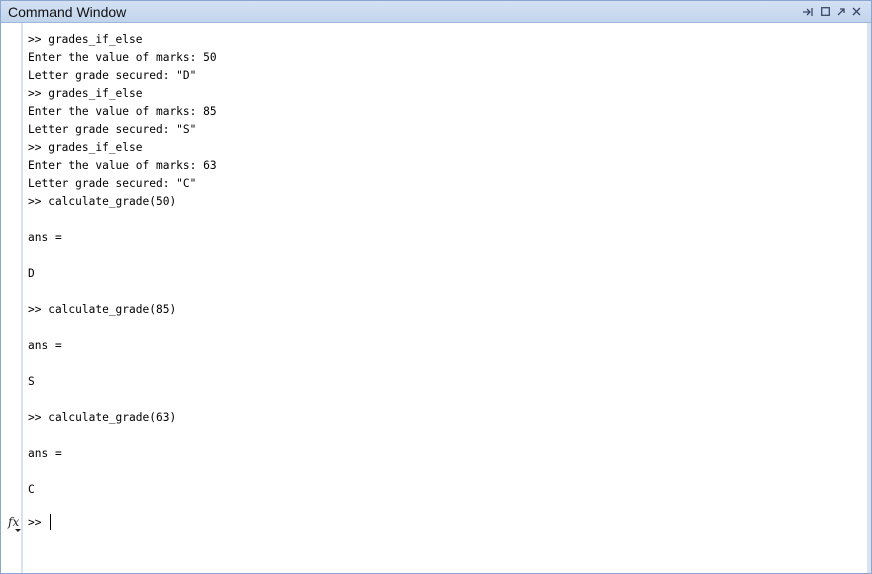 The width and height of the screenshot is (872, 574). Describe the element at coordinates (122, 57) in the screenshot. I see `console-line: Enter the value of marks: 50` at that location.